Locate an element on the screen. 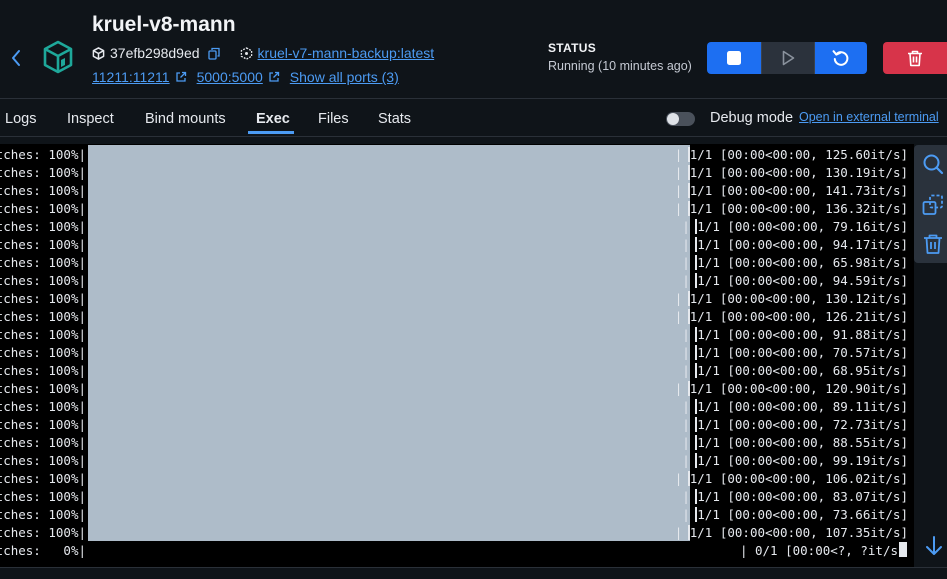 This screenshot has height=579, width=947. line-suffix: | 1/1 [00:00<00:00, 99.19it/s] is located at coordinates (795, 460).